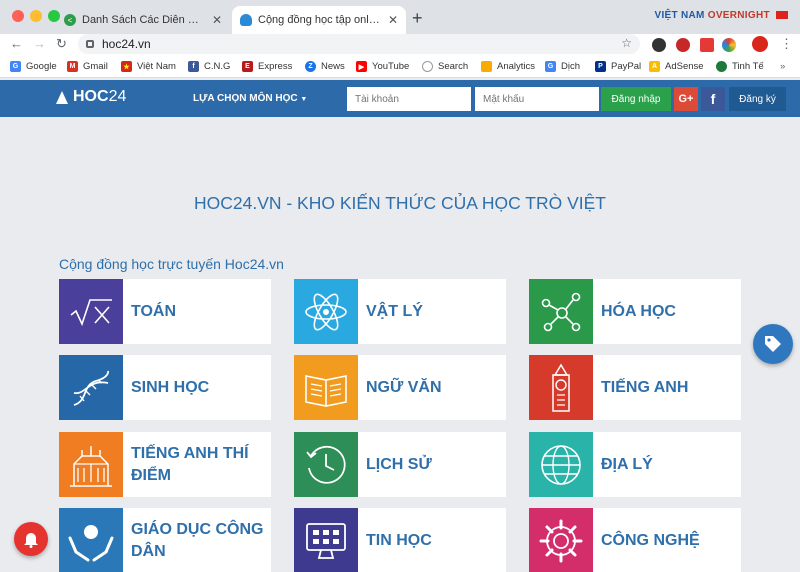 The height and width of the screenshot is (572, 800). What do you see at coordinates (250, 98) in the screenshot?
I see `subjects-dropdown: LỰA CHỌN MÔN HỌC ▼` at bounding box center [250, 98].